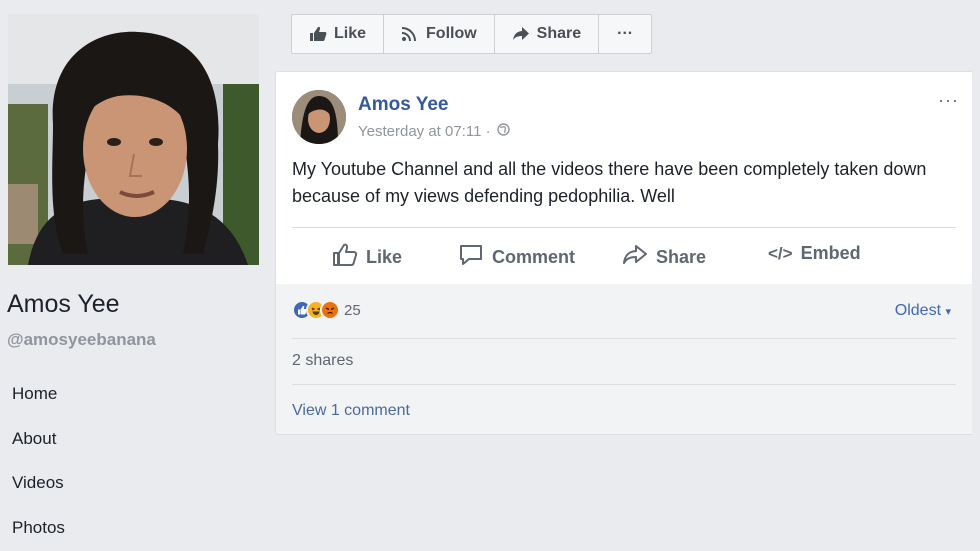 The image size is (980, 551). I want to click on post-author: Amos Yee, so click(403, 105).